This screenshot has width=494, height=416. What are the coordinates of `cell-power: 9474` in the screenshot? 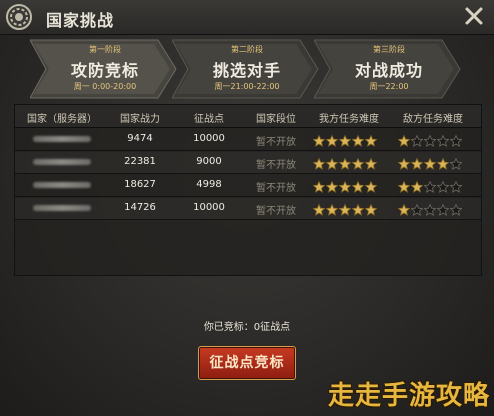 It's located at (140, 138).